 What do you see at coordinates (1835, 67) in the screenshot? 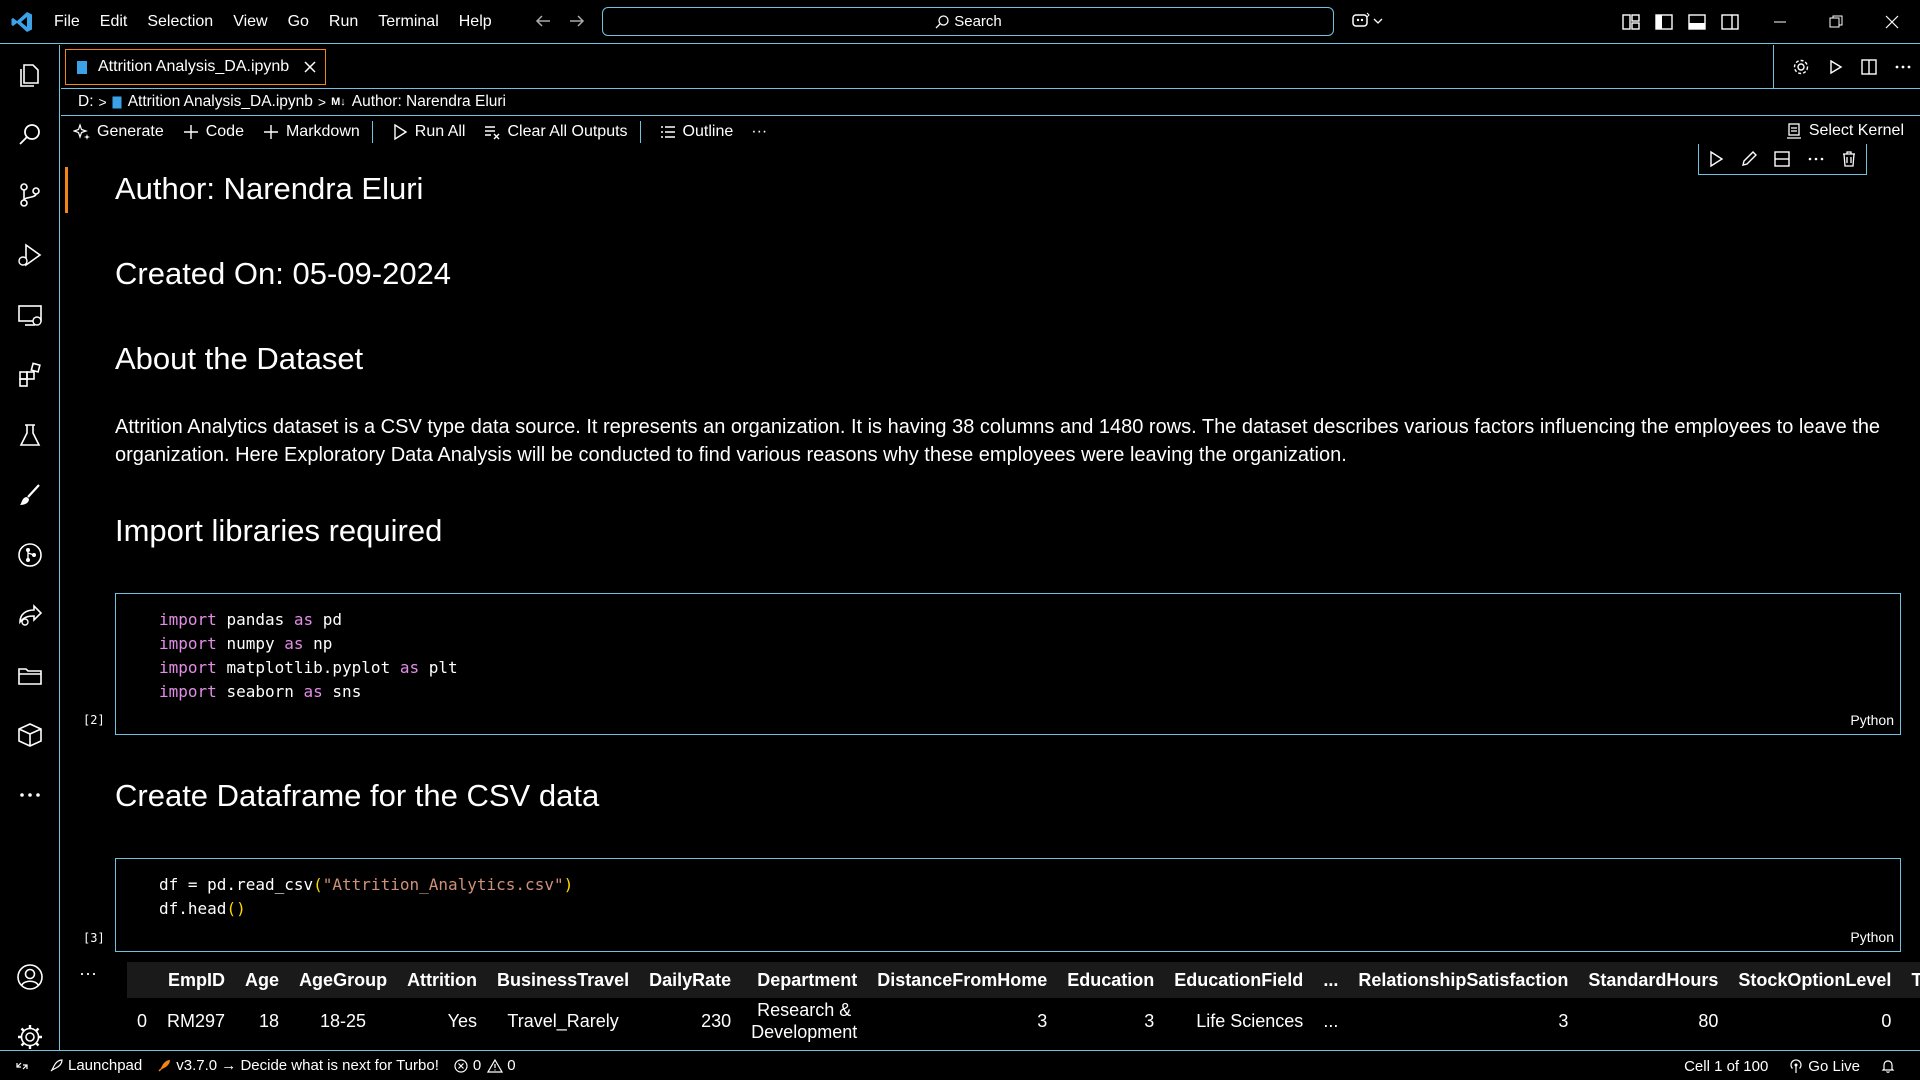
I see `run-icon` at bounding box center [1835, 67].